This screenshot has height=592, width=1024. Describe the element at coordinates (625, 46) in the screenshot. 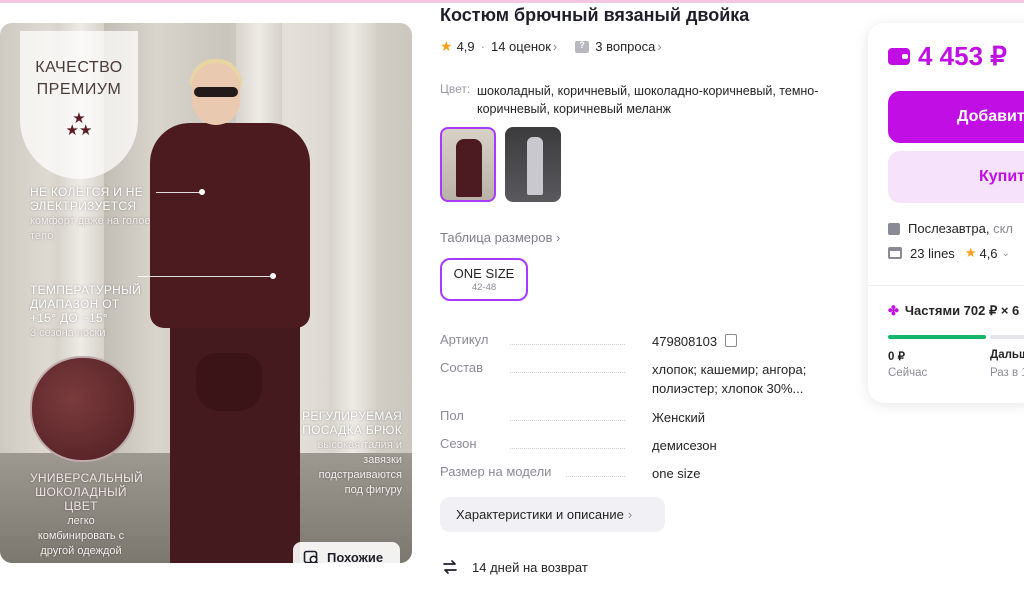

I see `questions-link: 3 вопроса` at that location.